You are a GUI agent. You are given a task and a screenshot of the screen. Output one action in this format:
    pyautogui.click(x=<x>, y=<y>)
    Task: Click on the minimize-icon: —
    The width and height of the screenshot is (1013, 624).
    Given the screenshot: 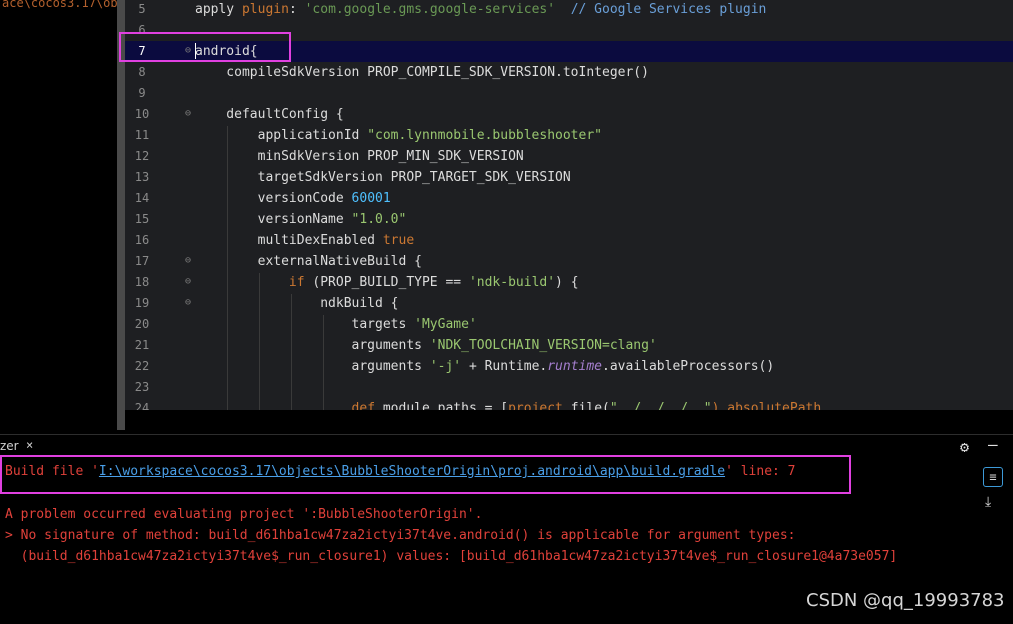 What is the action you would take?
    pyautogui.click(x=993, y=444)
    